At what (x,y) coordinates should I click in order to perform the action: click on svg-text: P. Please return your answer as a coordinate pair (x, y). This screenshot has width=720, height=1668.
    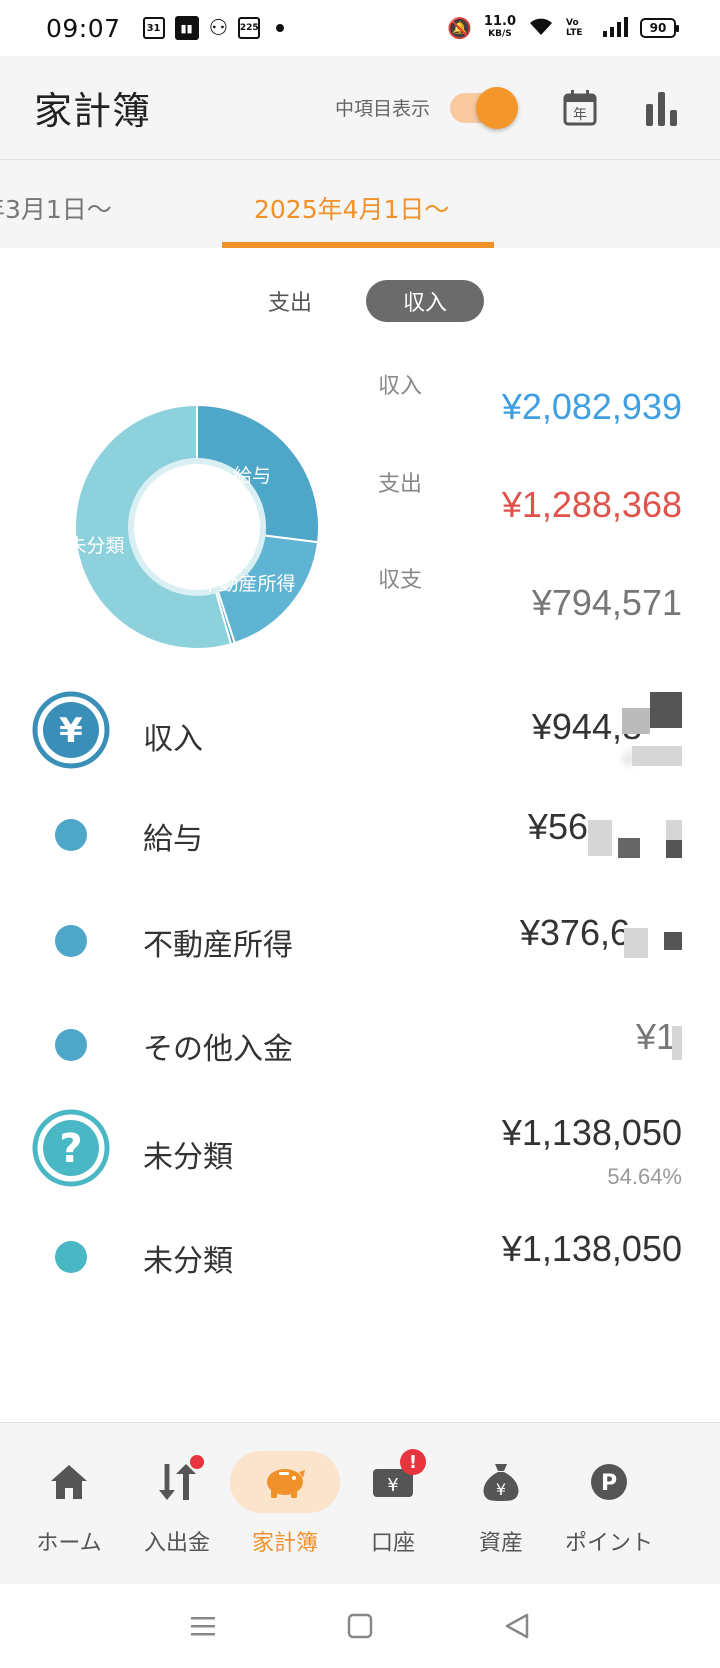
    Looking at the image, I should click on (609, 1483).